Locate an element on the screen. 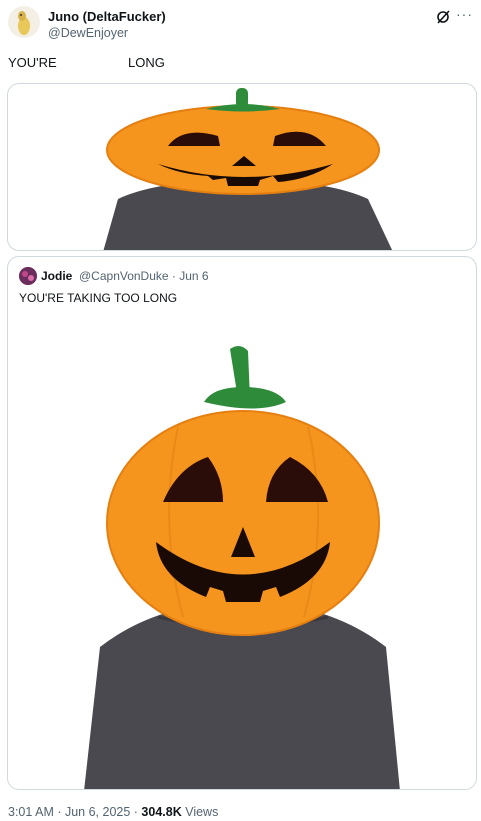  views-label: Views is located at coordinates (200, 812).